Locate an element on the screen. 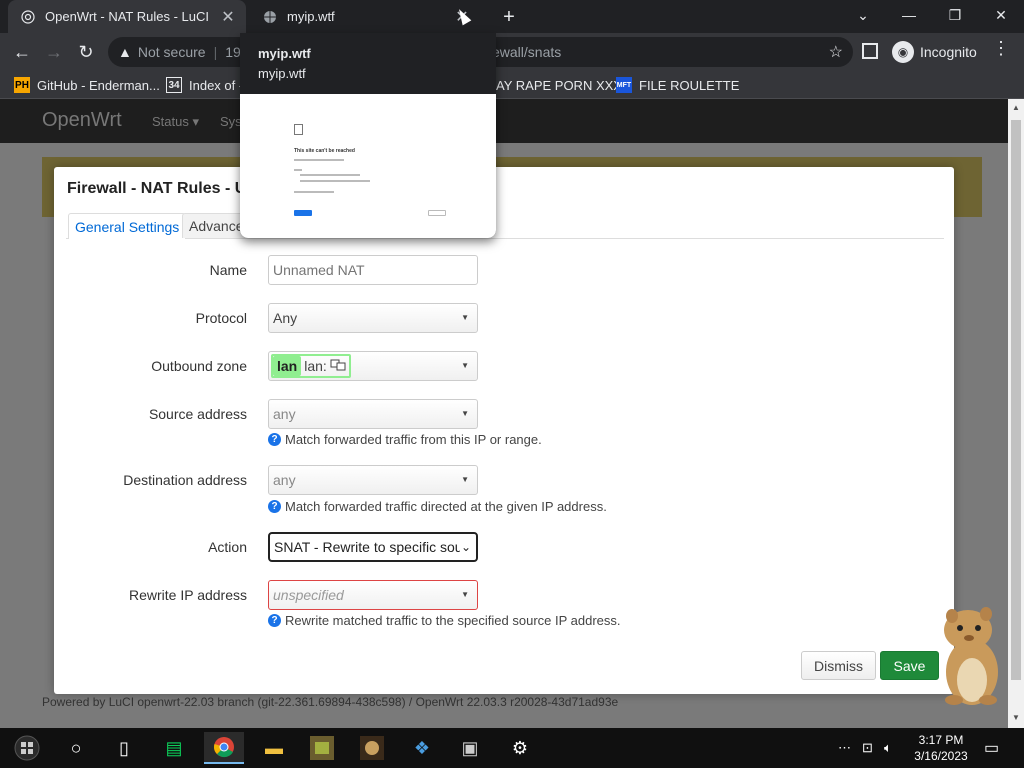 The image size is (1024, 768). browser-menu-icon: ⋮ is located at coordinates (1001, 48).